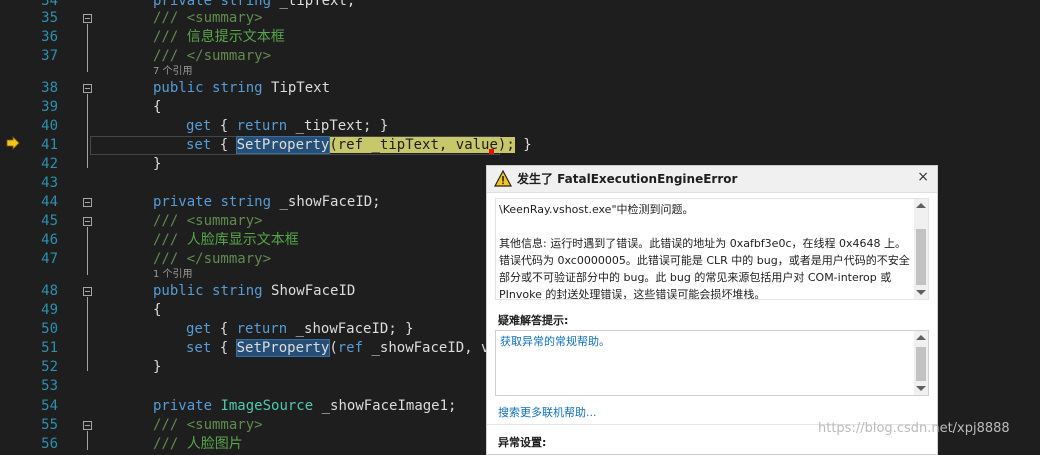 Image resolution: width=1040 pixels, height=455 pixels. What do you see at coordinates (49, 221) in the screenshot?
I see `line-number: 45` at bounding box center [49, 221].